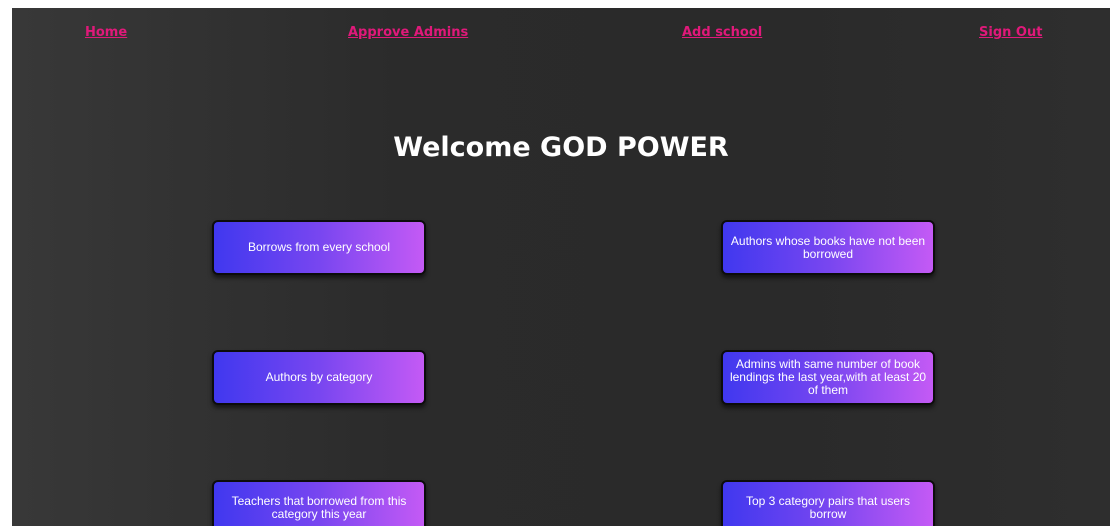 The image size is (1110, 526). I want to click on nav-home-link: Home, so click(106, 32).